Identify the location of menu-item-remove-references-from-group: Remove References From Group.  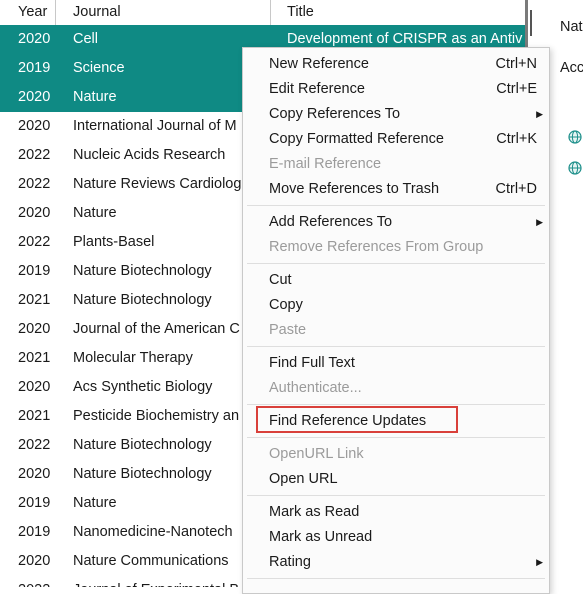
(396, 247).